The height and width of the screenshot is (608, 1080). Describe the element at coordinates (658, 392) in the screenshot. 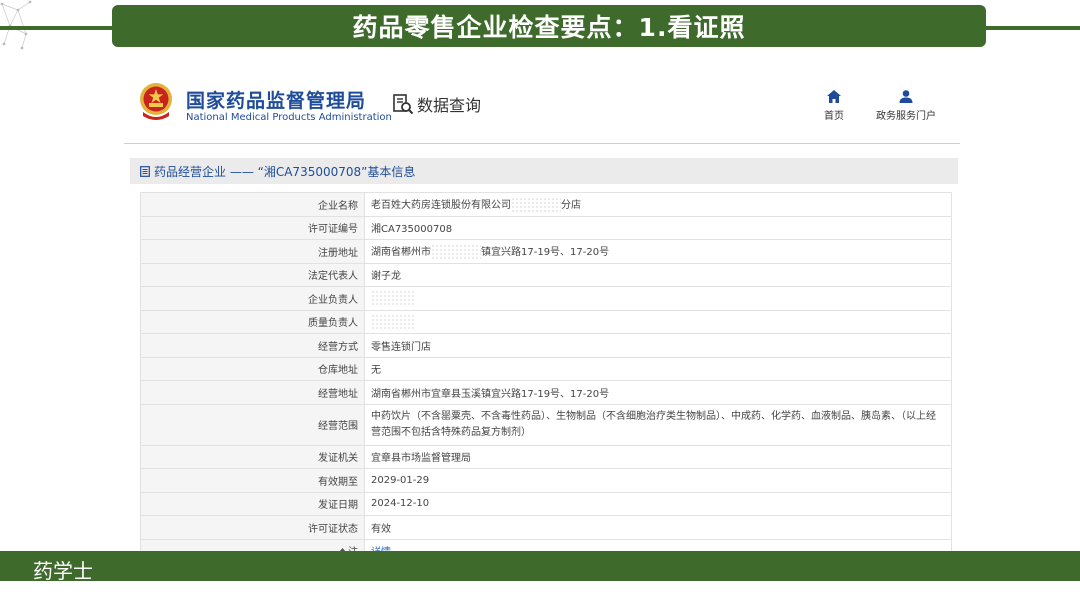

I see `row-value: 湖南省郴州市宜章县玉溪镇宜兴路17-19号、17-20号` at that location.